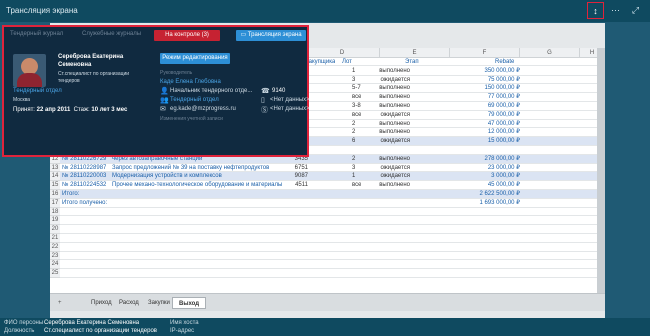 This screenshot has height=336, width=650. I want to click on cell-f: 2 622 500,00 ₽, so click(497, 194).